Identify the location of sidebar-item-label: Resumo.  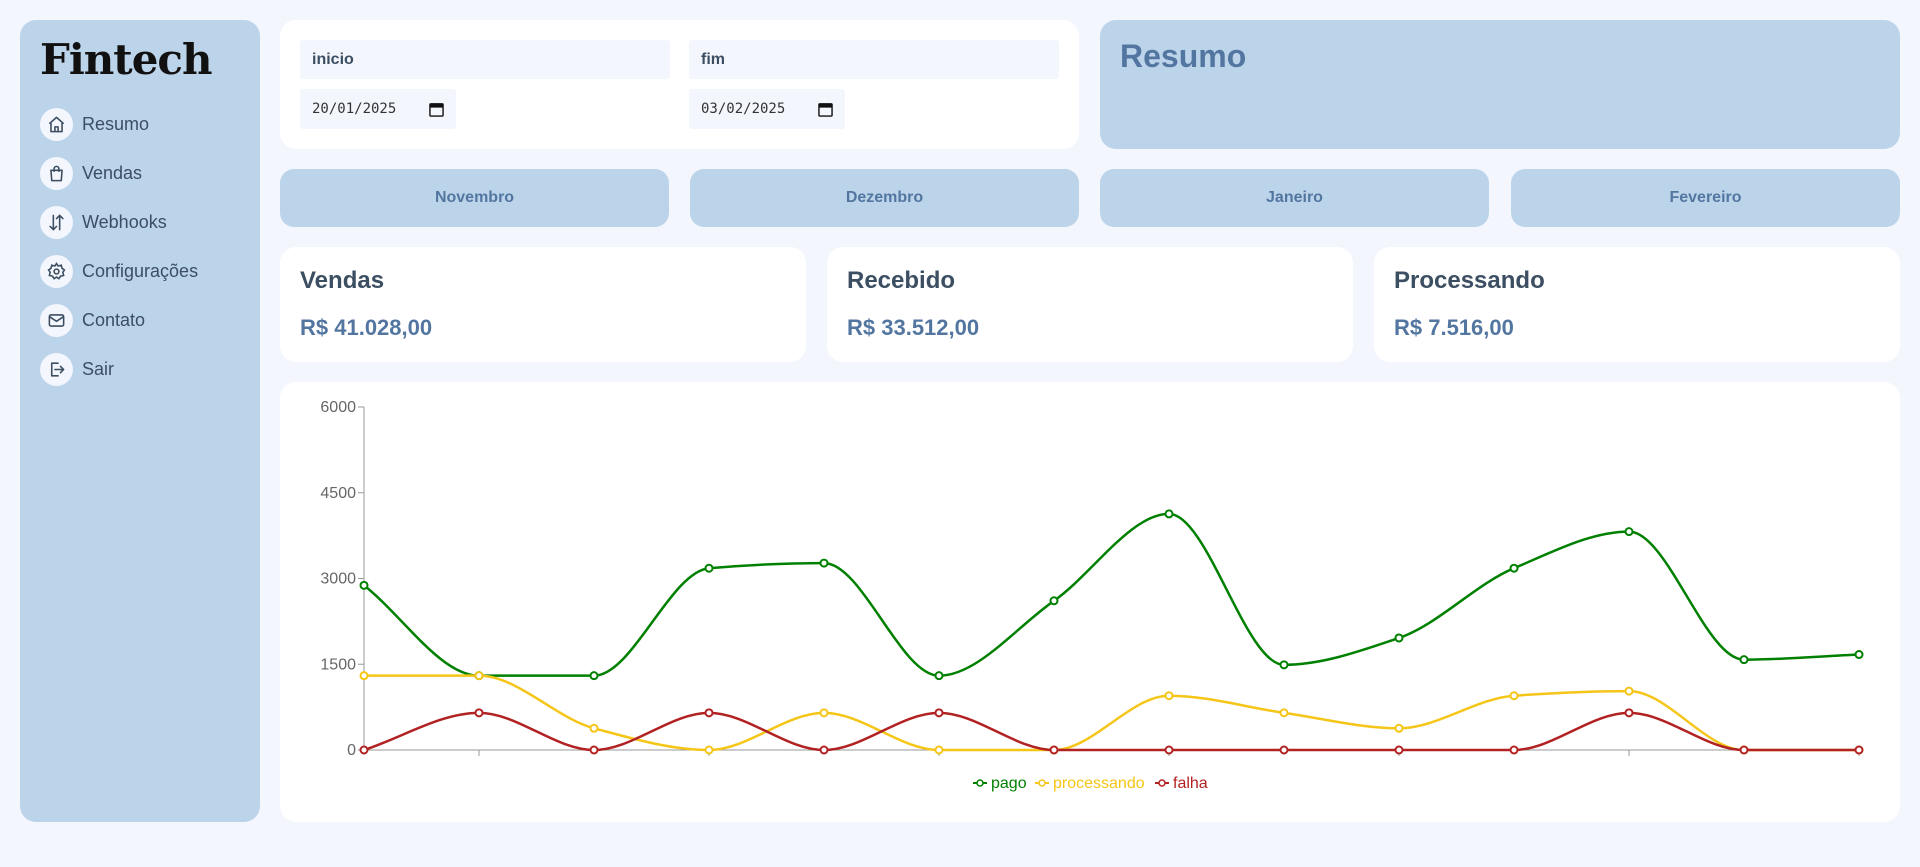
(116, 124).